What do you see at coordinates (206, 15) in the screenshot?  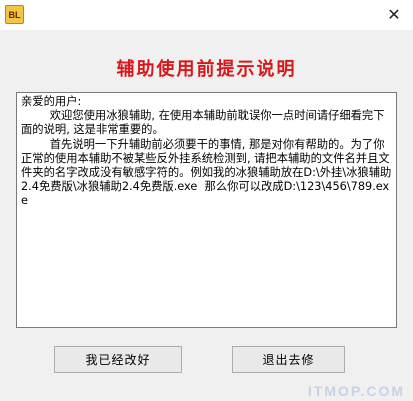 I see `title-bar: BL ✕` at bounding box center [206, 15].